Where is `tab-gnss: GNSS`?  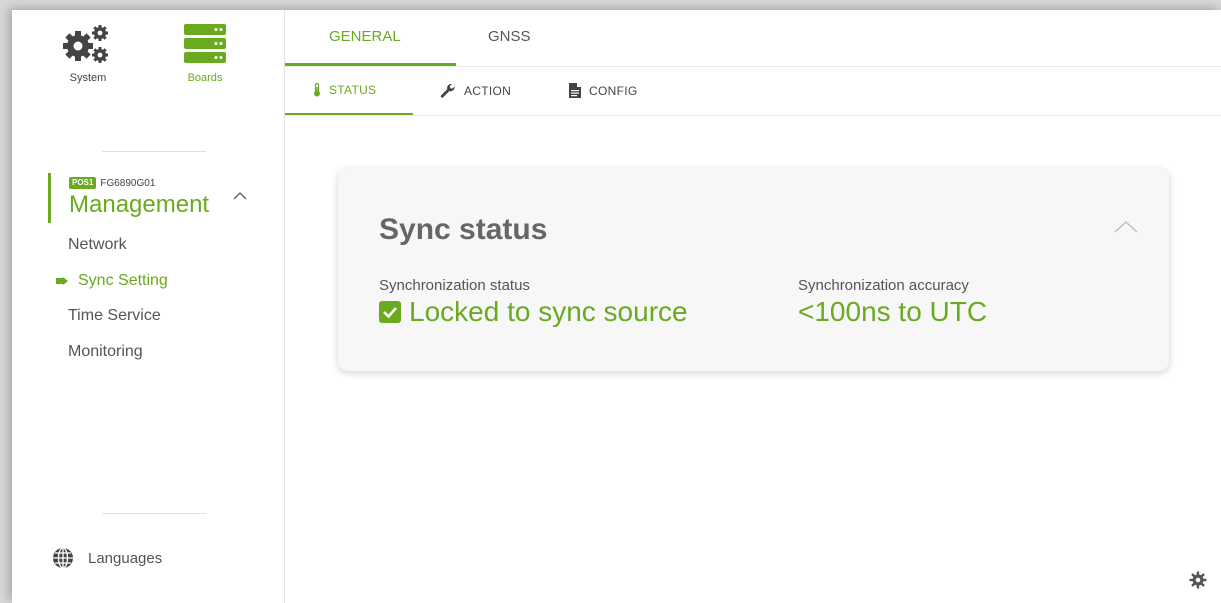
tab-gnss: GNSS is located at coordinates (509, 36).